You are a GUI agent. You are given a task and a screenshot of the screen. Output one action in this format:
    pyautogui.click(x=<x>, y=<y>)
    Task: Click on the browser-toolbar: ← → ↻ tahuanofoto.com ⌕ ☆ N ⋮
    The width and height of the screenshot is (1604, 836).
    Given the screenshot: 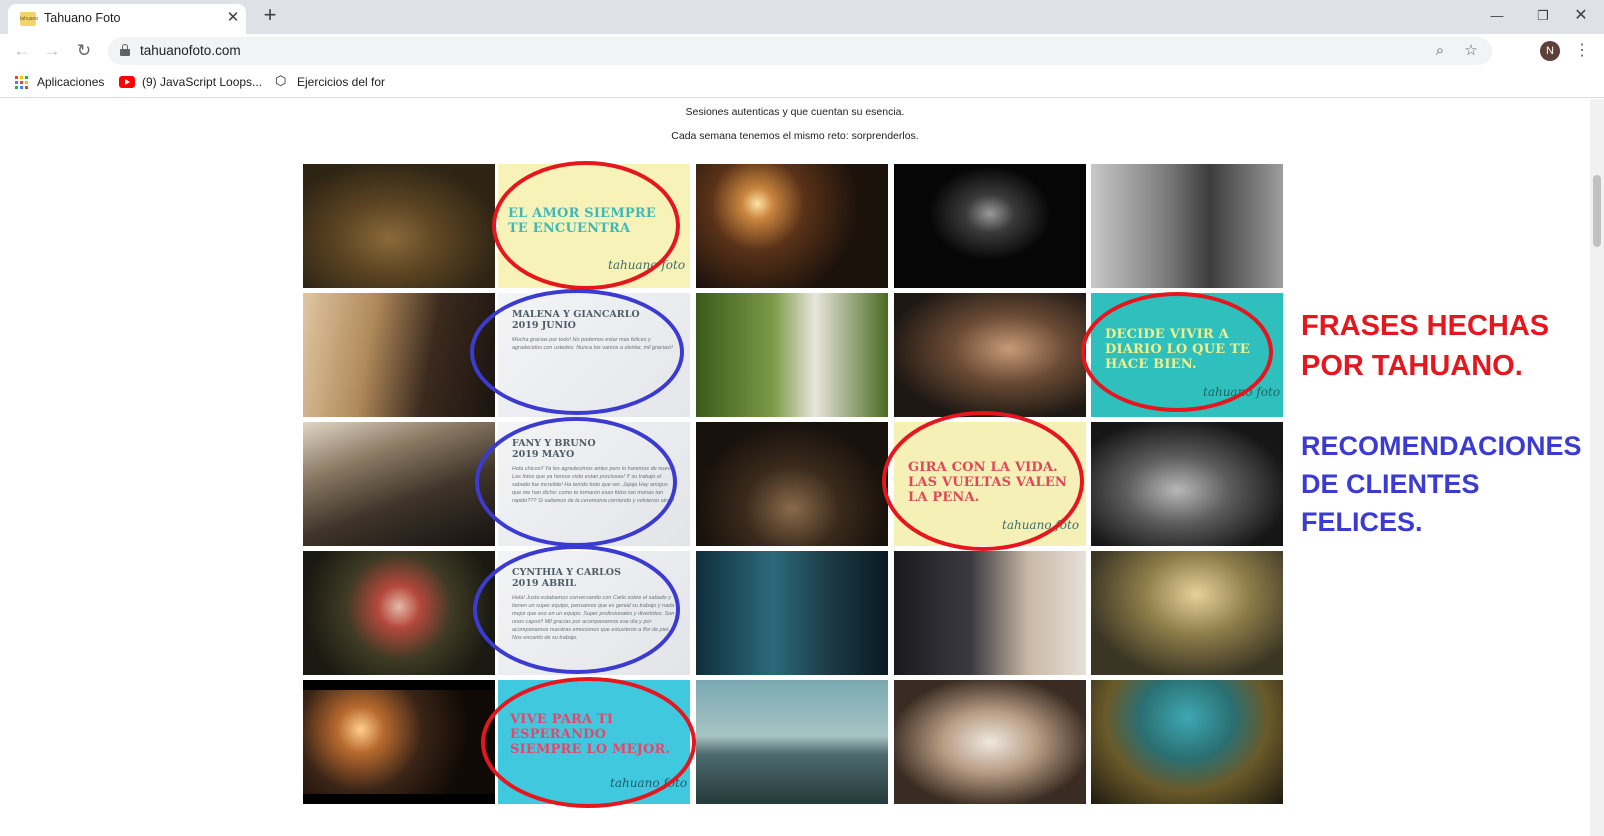 What is the action you would take?
    pyautogui.click(x=802, y=51)
    